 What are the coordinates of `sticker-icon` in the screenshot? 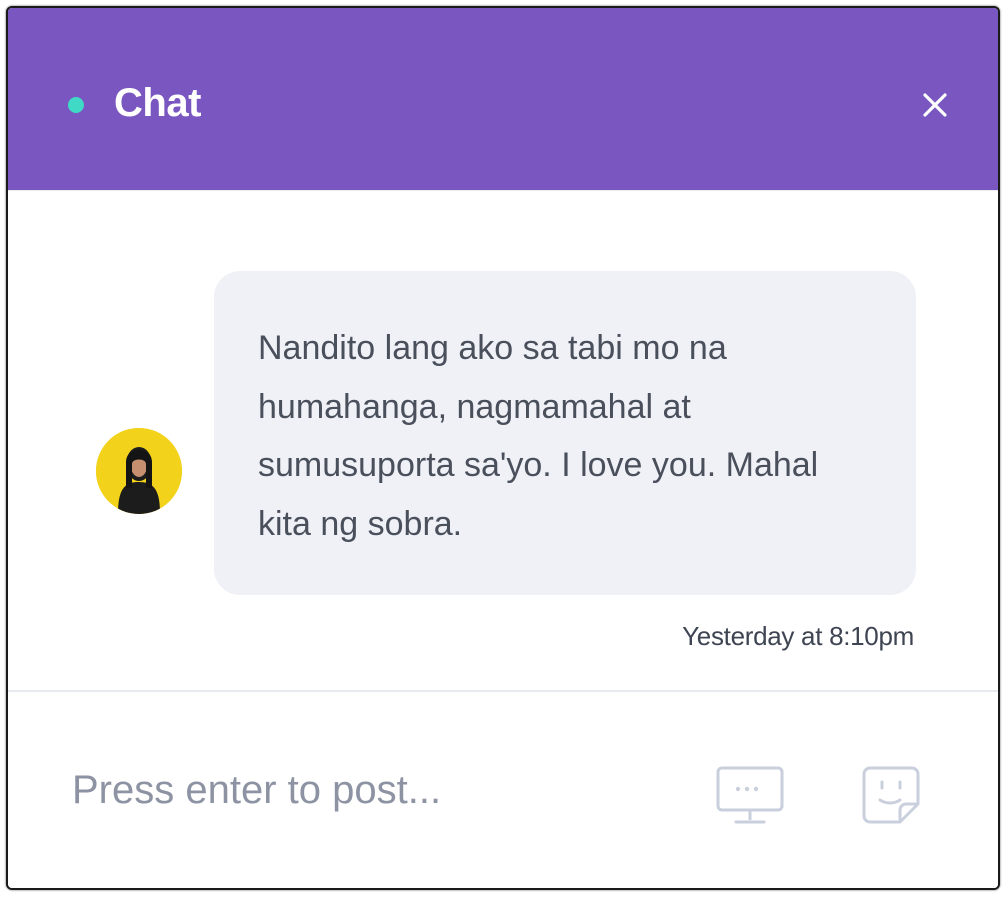 It's located at (891, 795).